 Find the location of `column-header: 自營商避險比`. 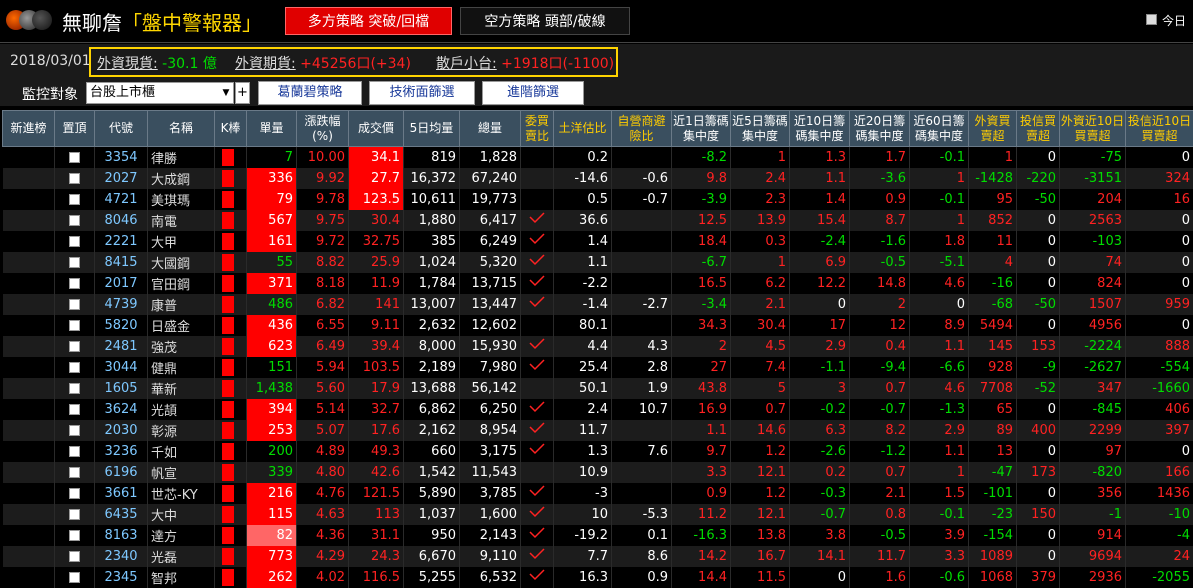

column-header: 自營商避險比 is located at coordinates (642, 129).